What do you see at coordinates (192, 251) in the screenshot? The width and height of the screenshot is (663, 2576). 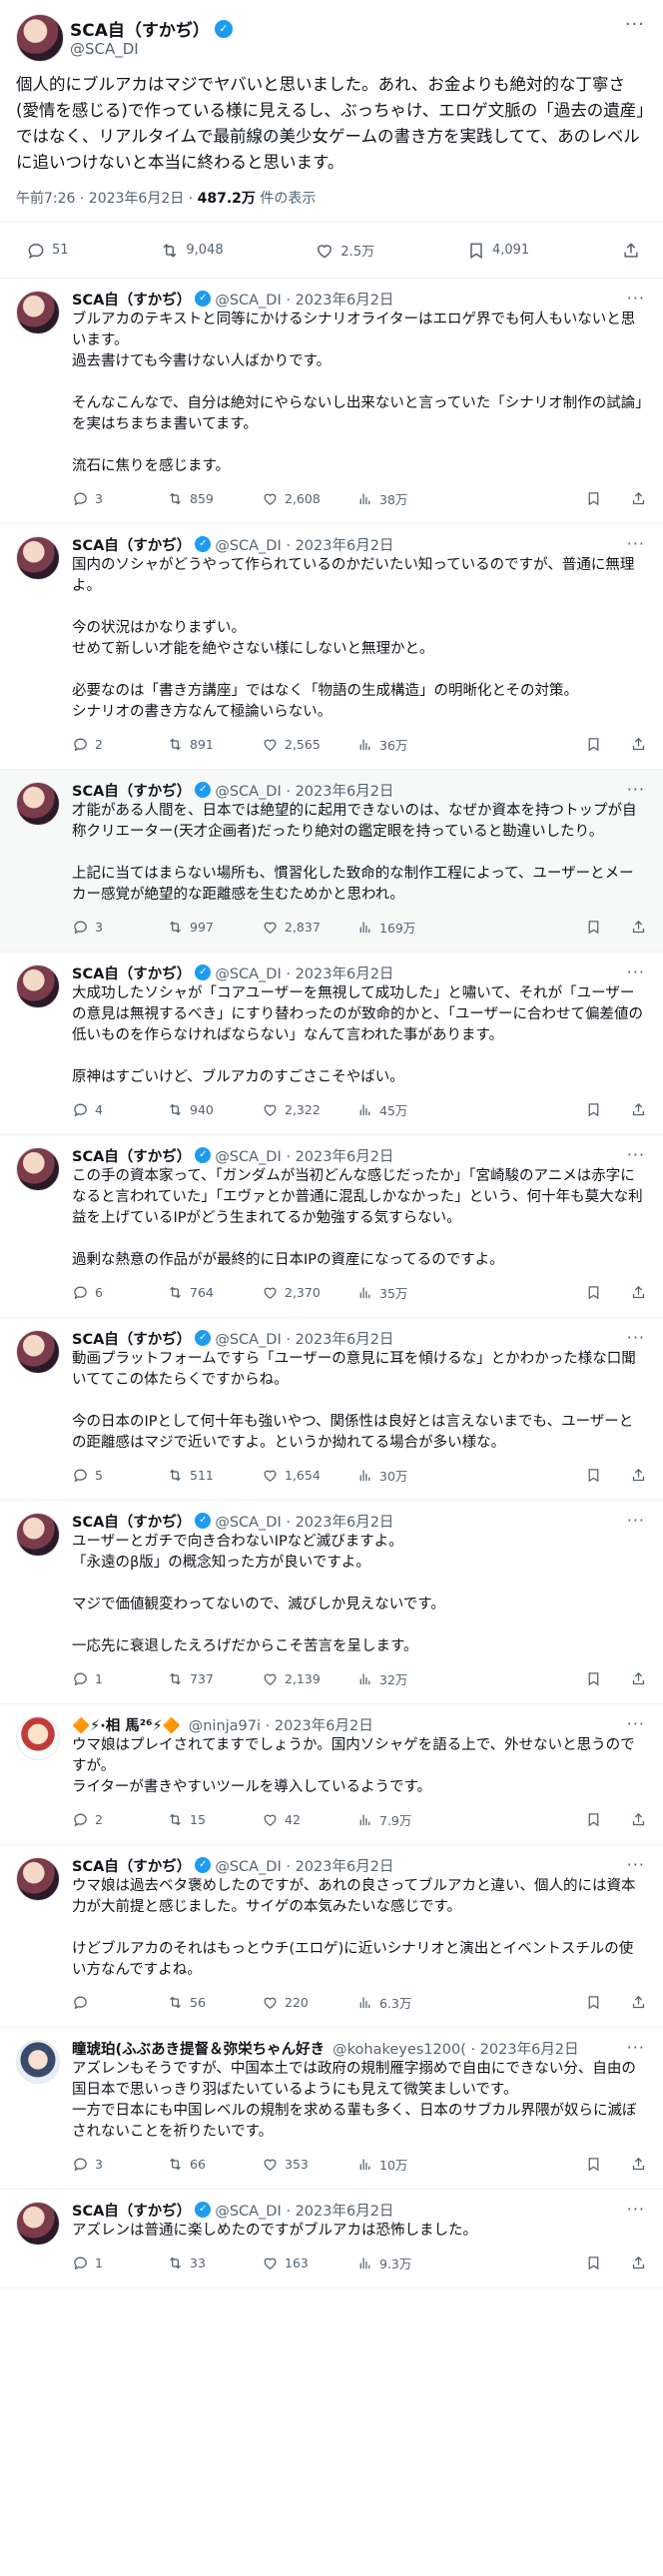 I see `retweet-button: 9,048` at bounding box center [192, 251].